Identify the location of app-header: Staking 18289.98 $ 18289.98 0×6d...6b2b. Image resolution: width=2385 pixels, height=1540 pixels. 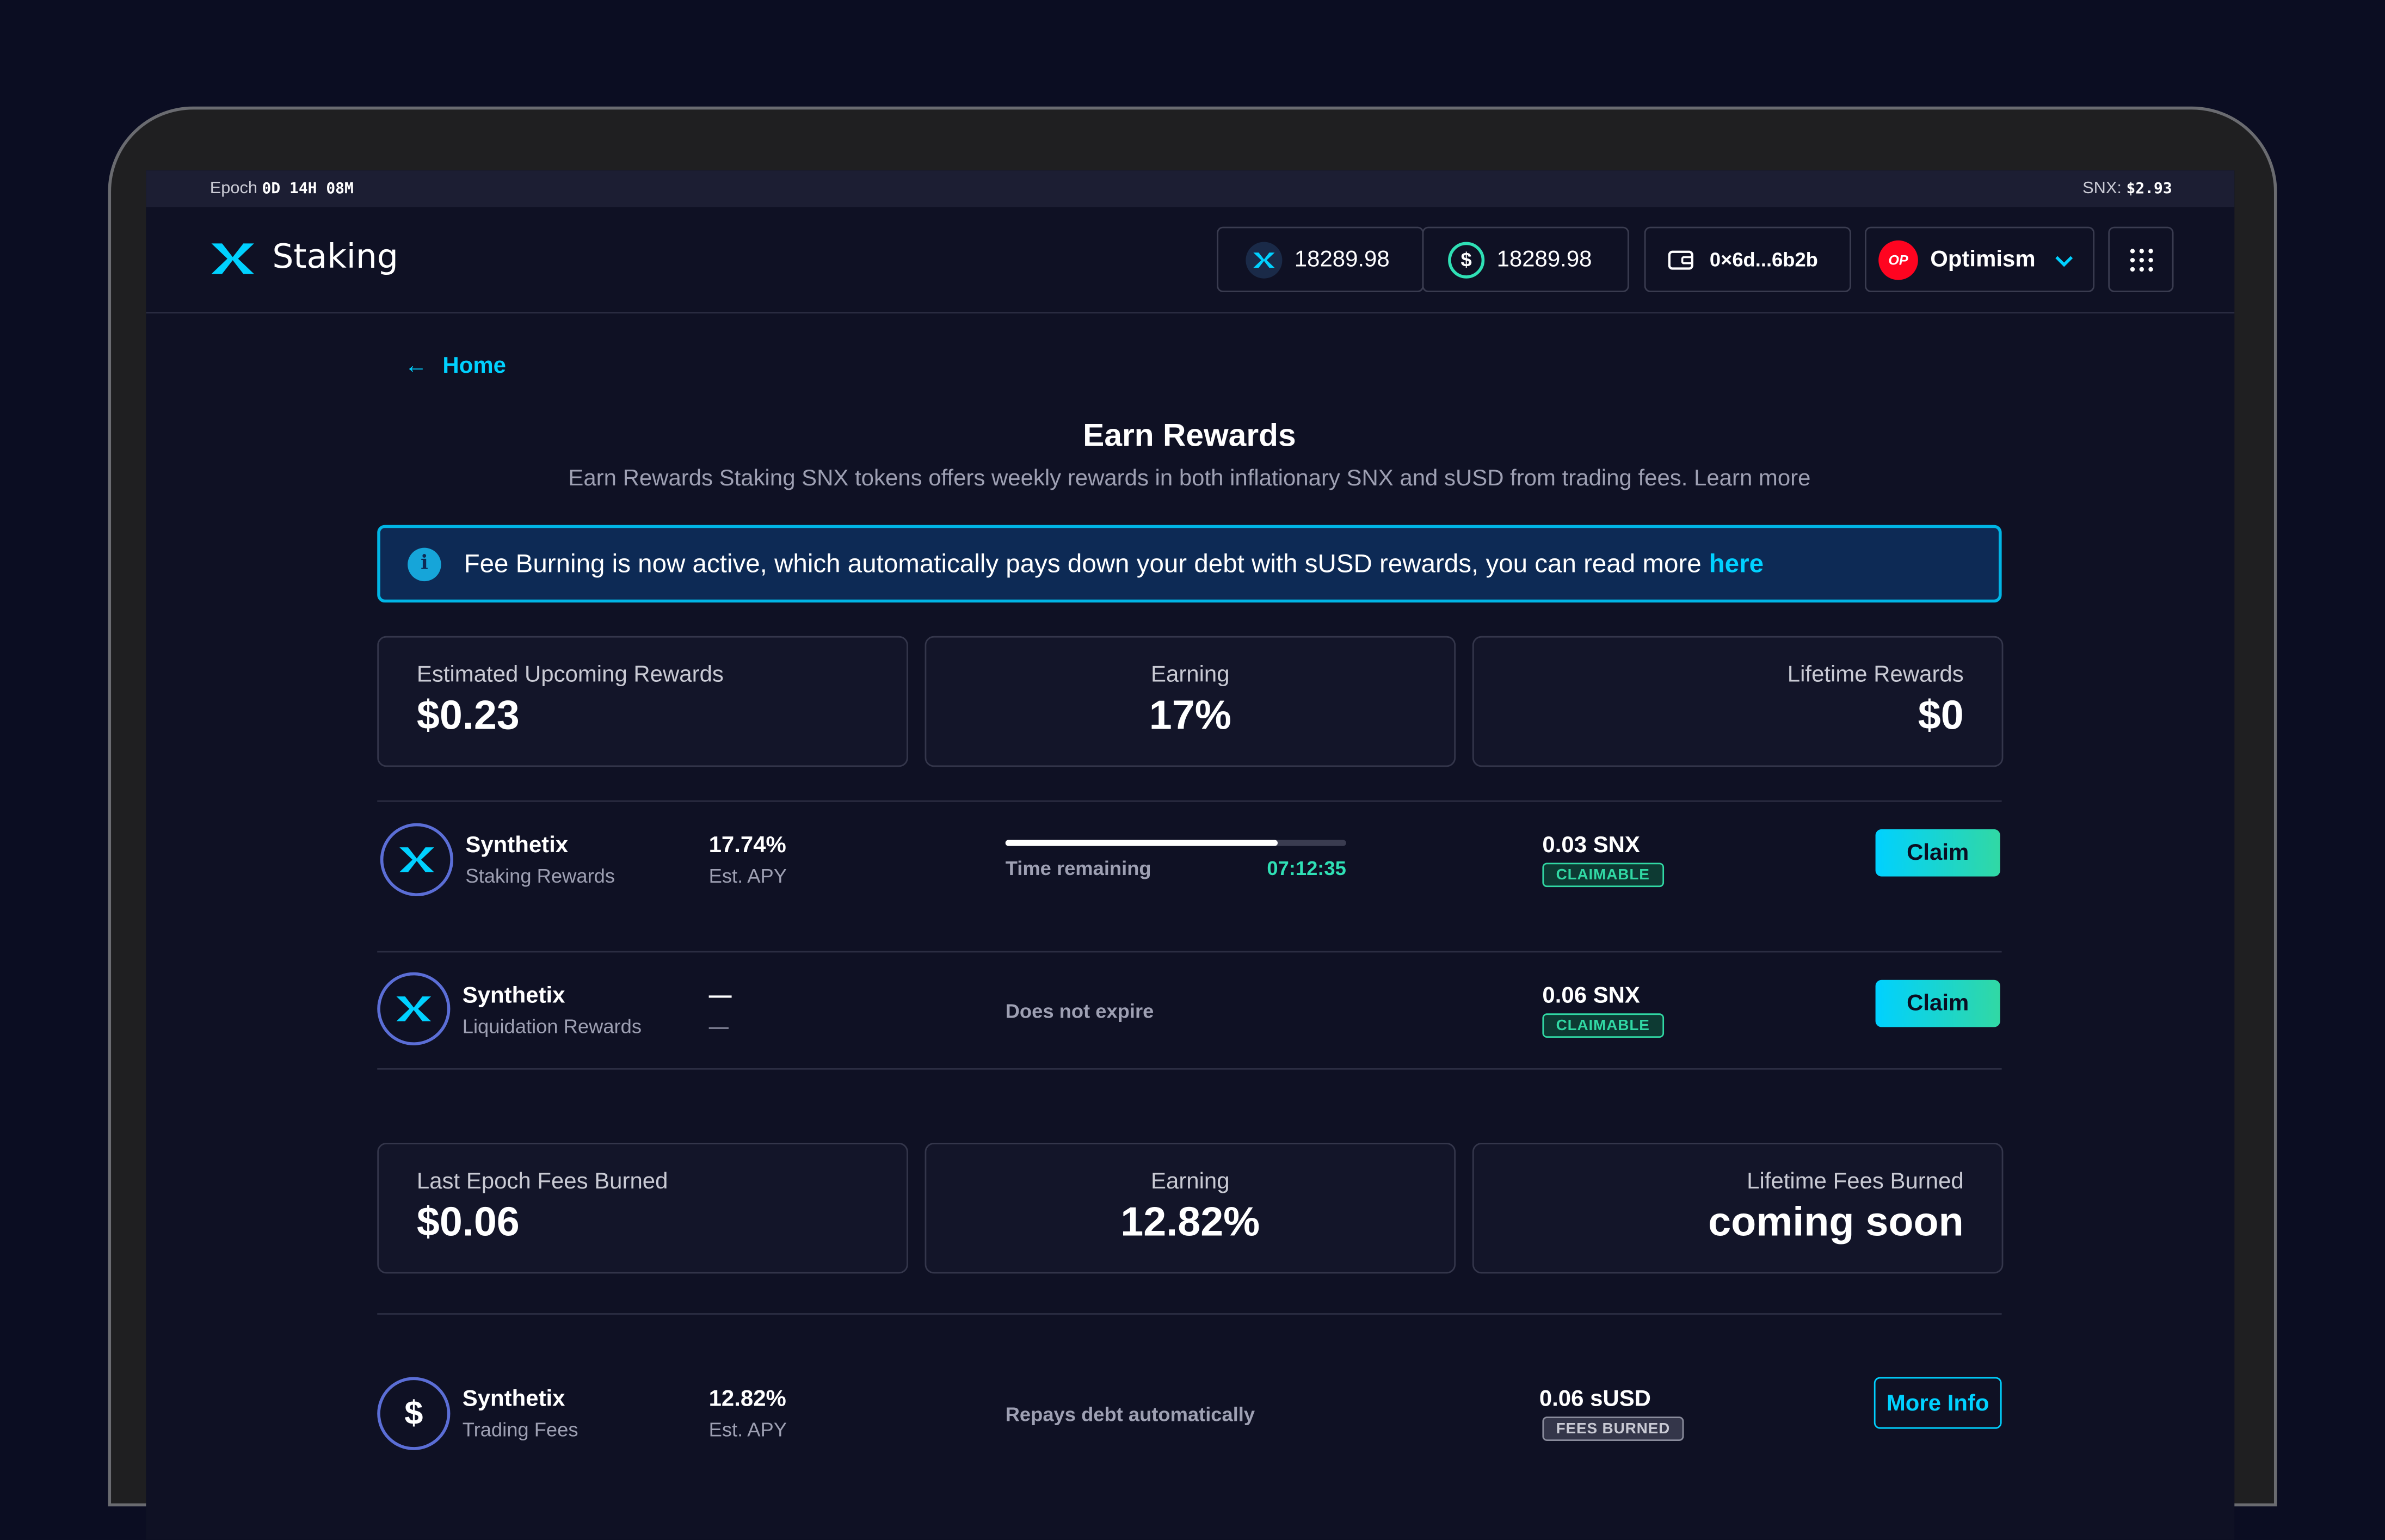
(1190, 260).